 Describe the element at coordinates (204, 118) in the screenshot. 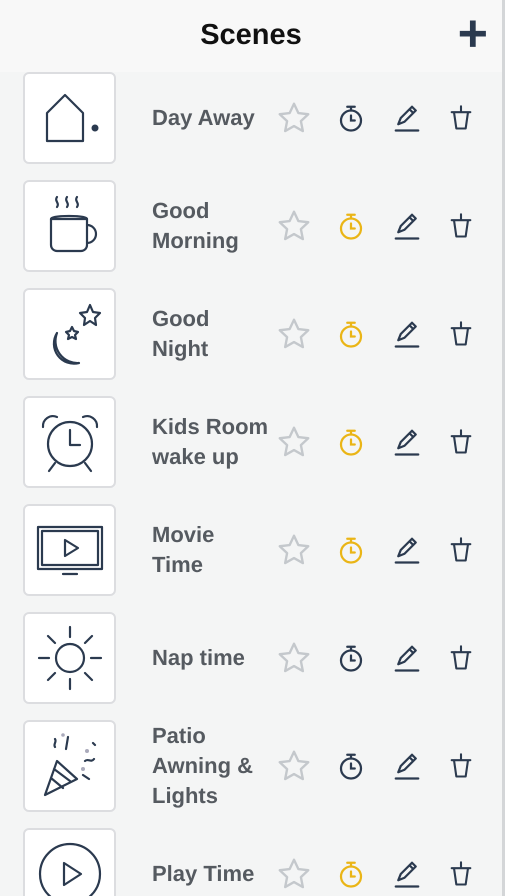

I see `scene-name: Day Away` at that location.